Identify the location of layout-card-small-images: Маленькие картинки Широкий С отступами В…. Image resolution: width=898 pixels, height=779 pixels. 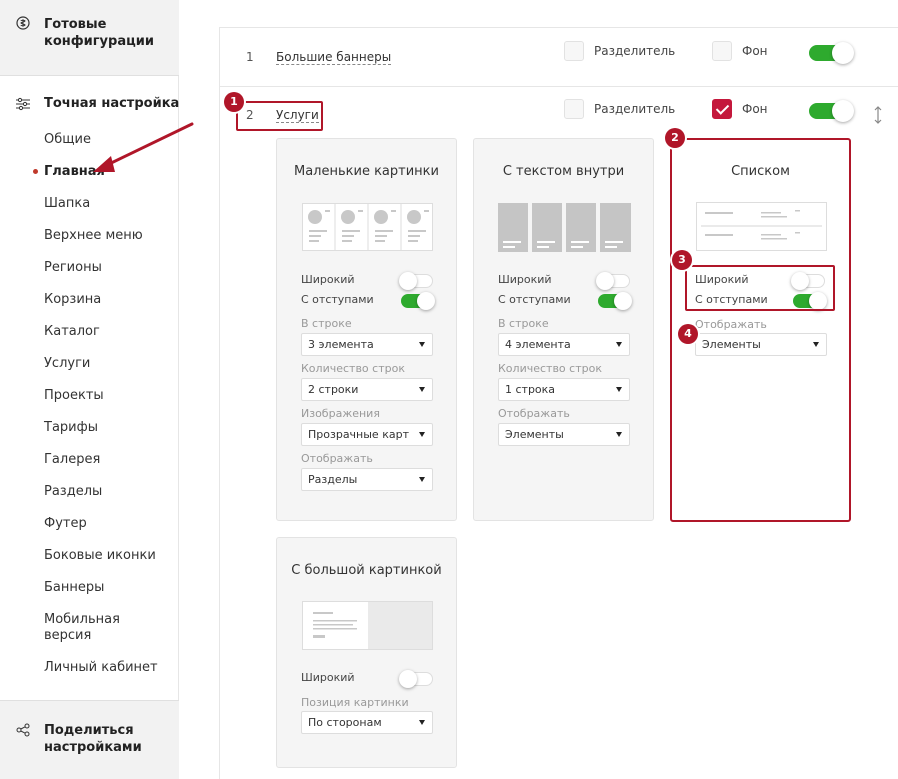
(366, 329).